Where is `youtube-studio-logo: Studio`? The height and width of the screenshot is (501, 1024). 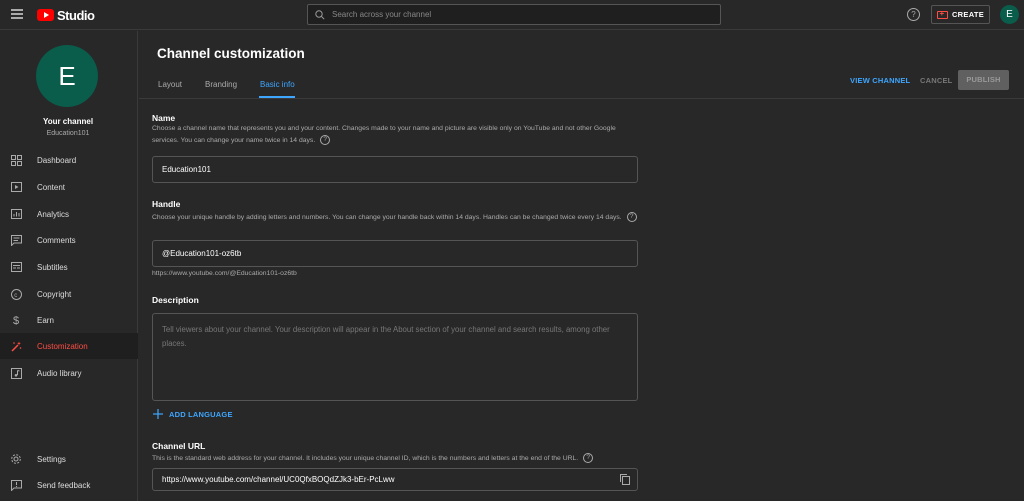
youtube-studio-logo: Studio is located at coordinates (66, 15).